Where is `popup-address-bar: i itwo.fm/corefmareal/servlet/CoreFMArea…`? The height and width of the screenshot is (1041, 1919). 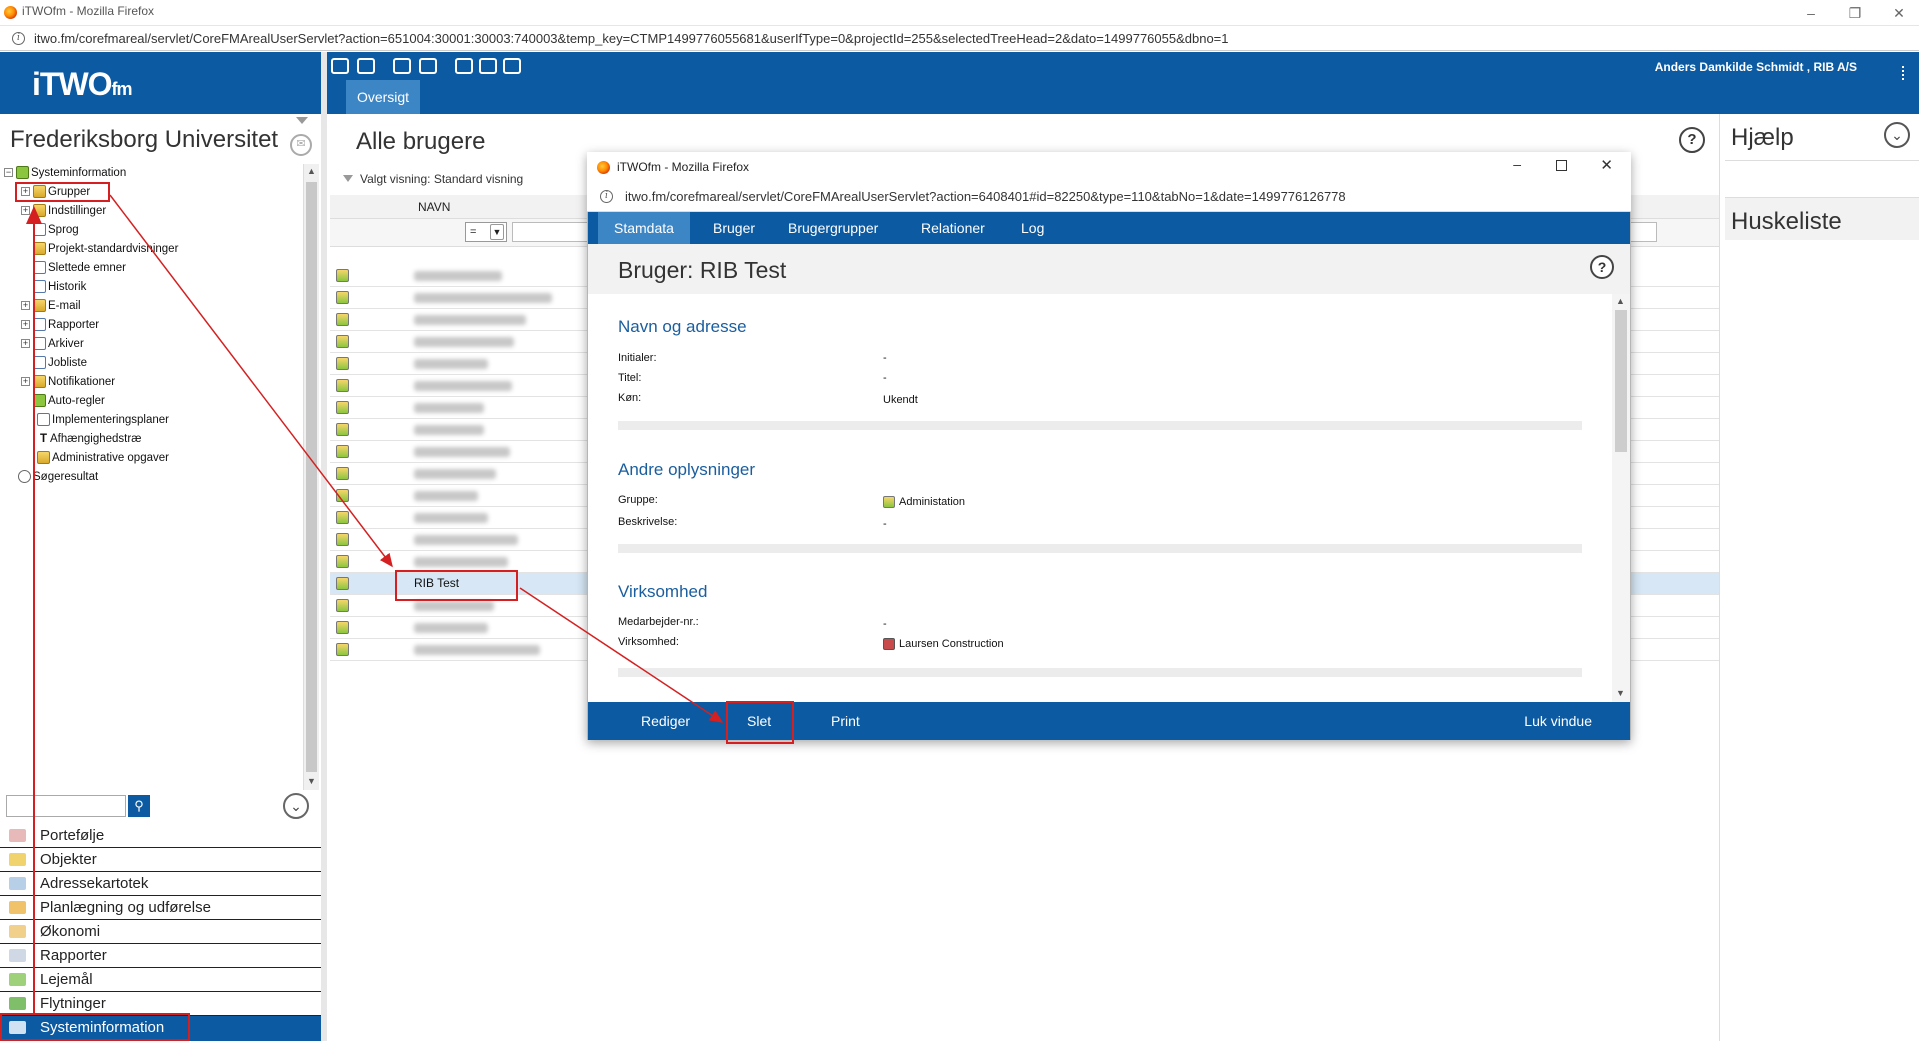
popup-address-bar: i itwo.fm/corefmareal/servlet/CoreFMArea… is located at coordinates (1109, 197).